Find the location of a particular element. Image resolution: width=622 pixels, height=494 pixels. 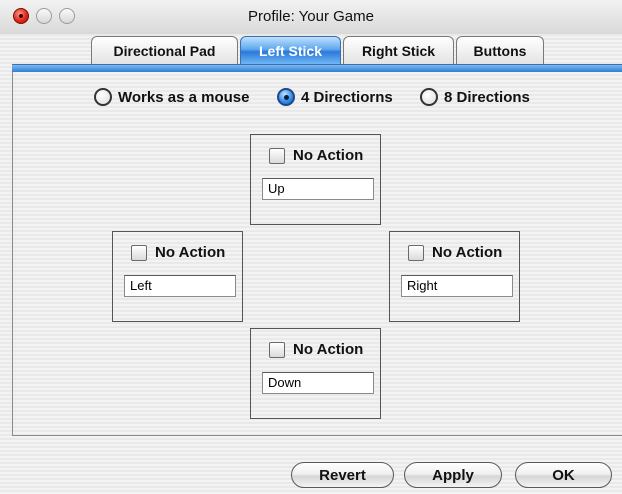

revert-button: Revert is located at coordinates (342, 475).